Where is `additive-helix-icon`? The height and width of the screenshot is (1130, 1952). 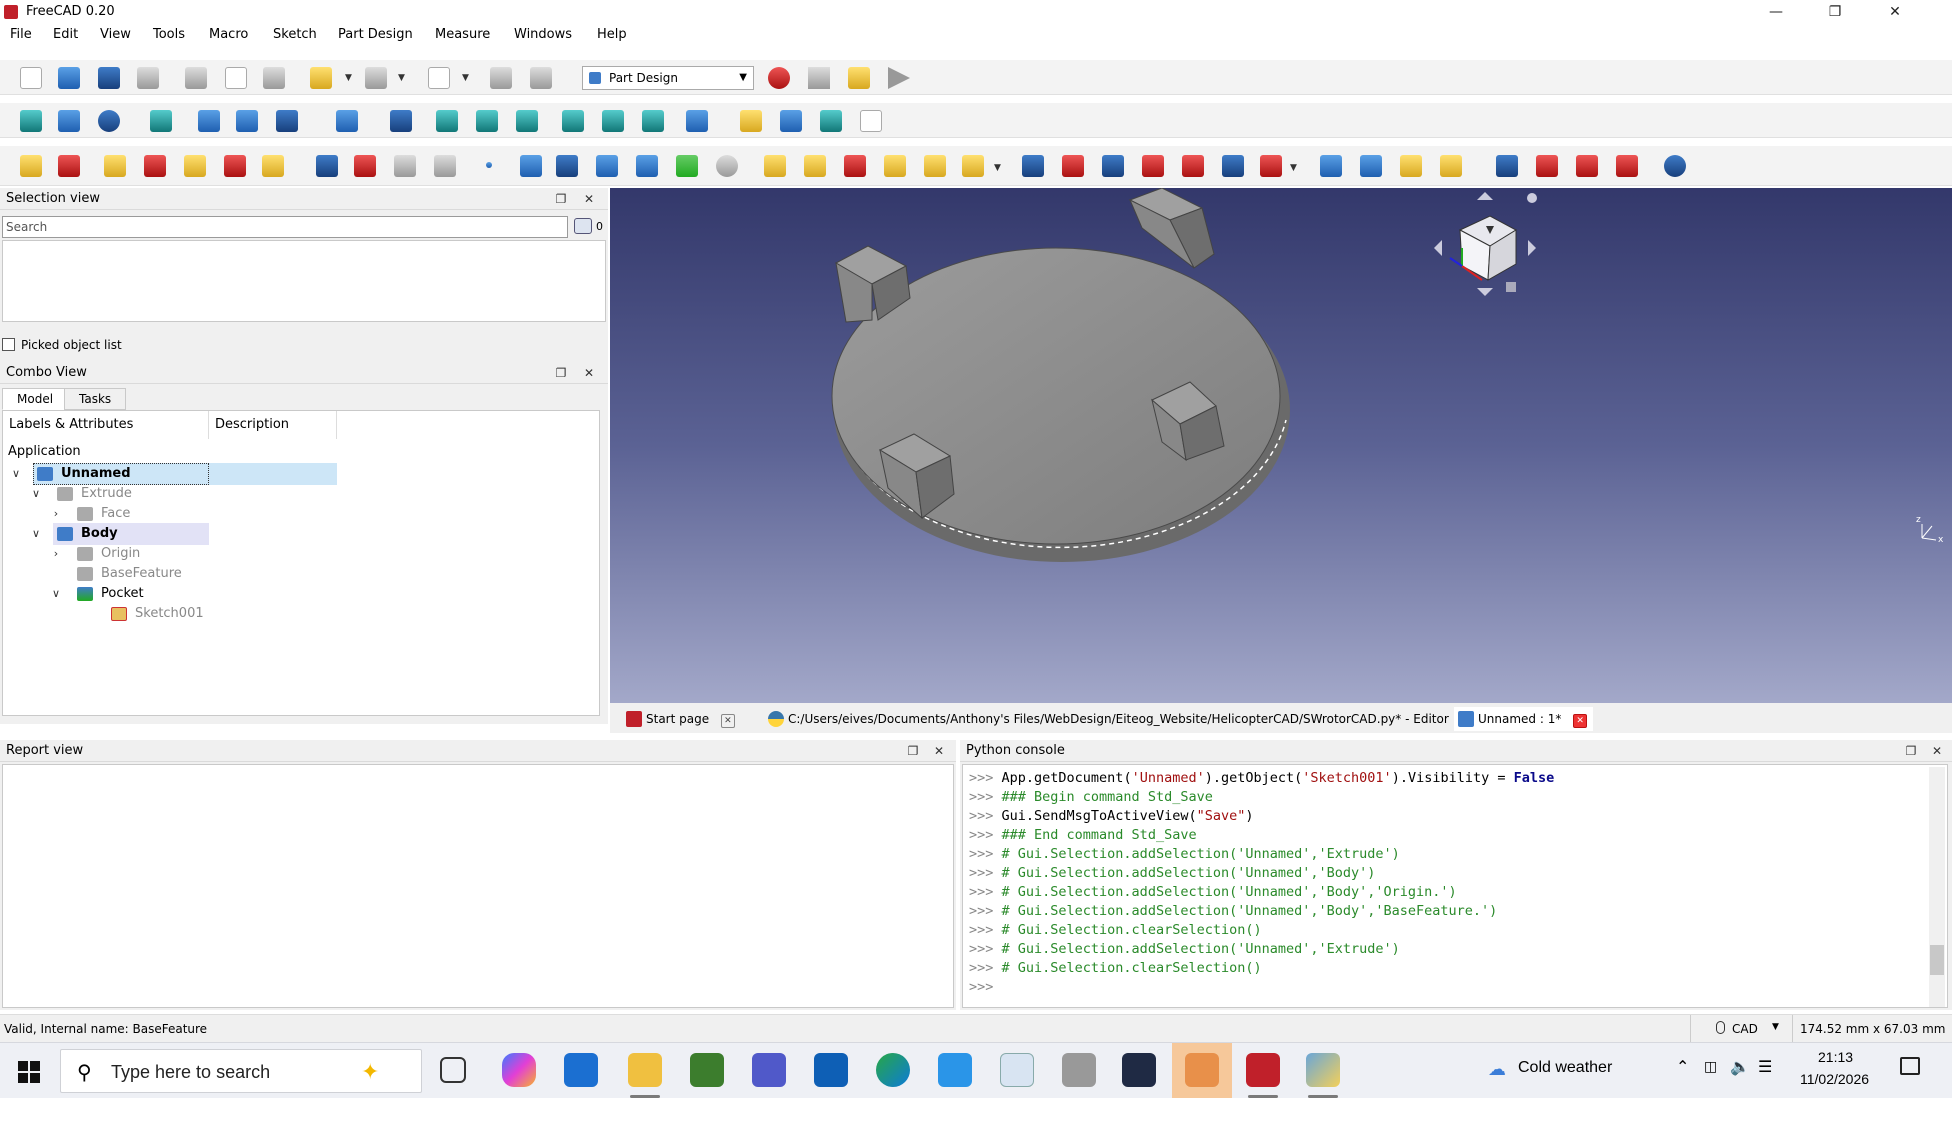 additive-helix-icon is located at coordinates (935, 166).